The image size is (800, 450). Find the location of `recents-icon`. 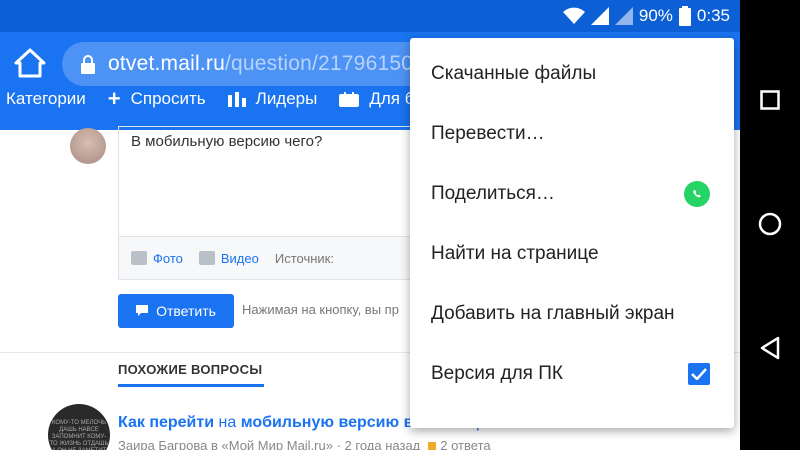

recents-icon is located at coordinates (770, 100).